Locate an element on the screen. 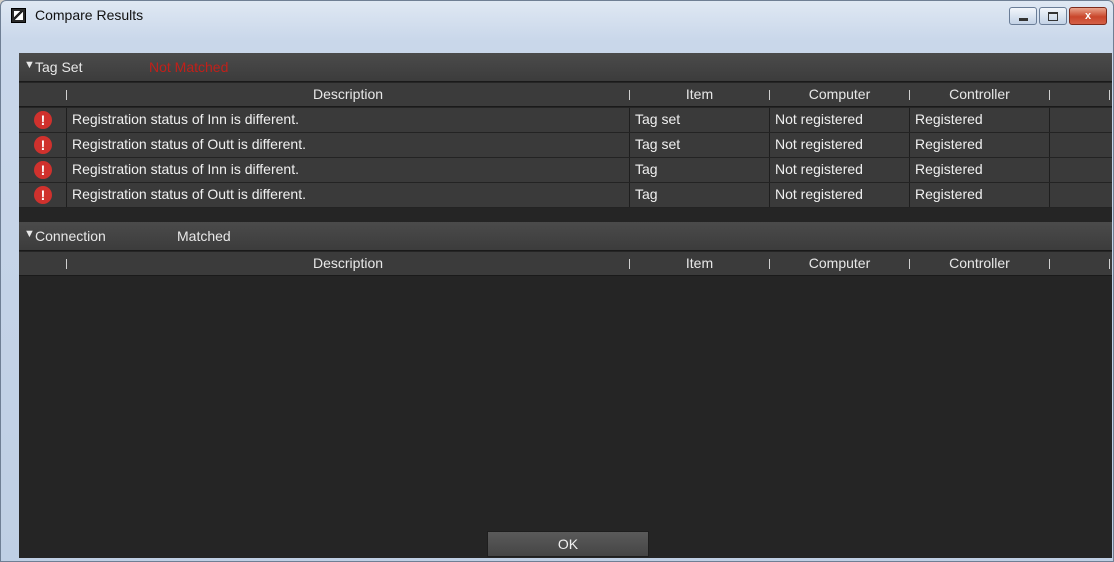 Image resolution: width=1114 pixels, height=562 pixels. close-icon: x is located at coordinates (1088, 16).